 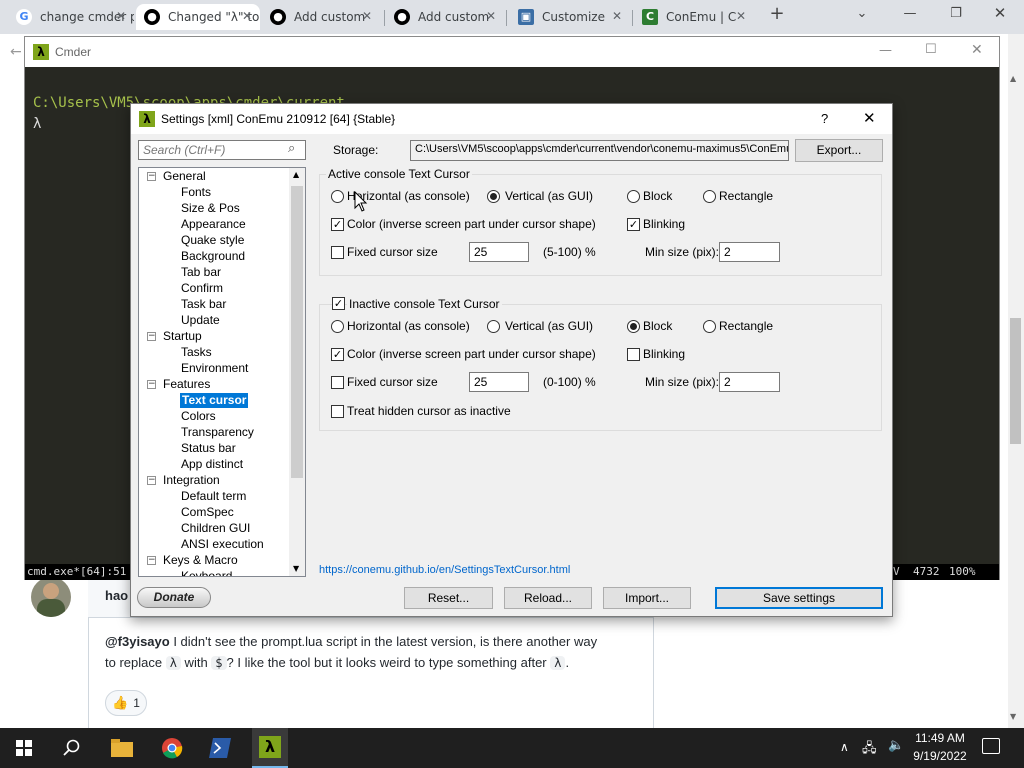 What do you see at coordinates (51, 597) in the screenshot?
I see `avatar` at bounding box center [51, 597].